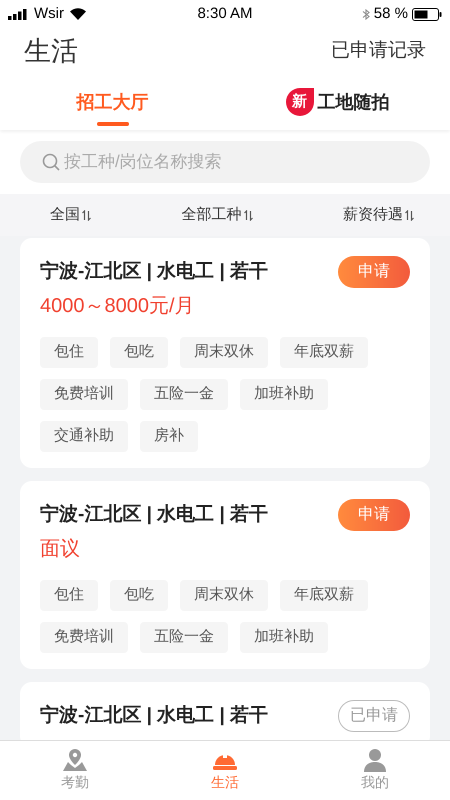 This screenshot has height=800, width=450. I want to click on new-badge: 新, so click(300, 102).